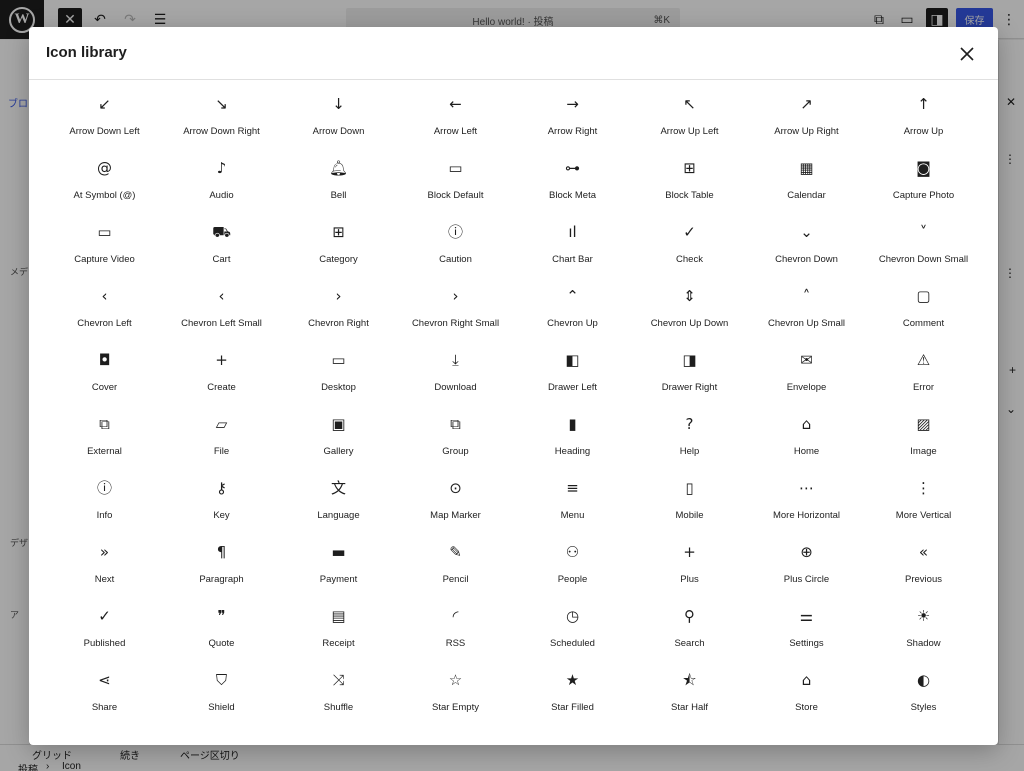  Describe the element at coordinates (104, 311) in the screenshot. I see `icon-item-chevron-left: ‹ Chevron Left` at that location.